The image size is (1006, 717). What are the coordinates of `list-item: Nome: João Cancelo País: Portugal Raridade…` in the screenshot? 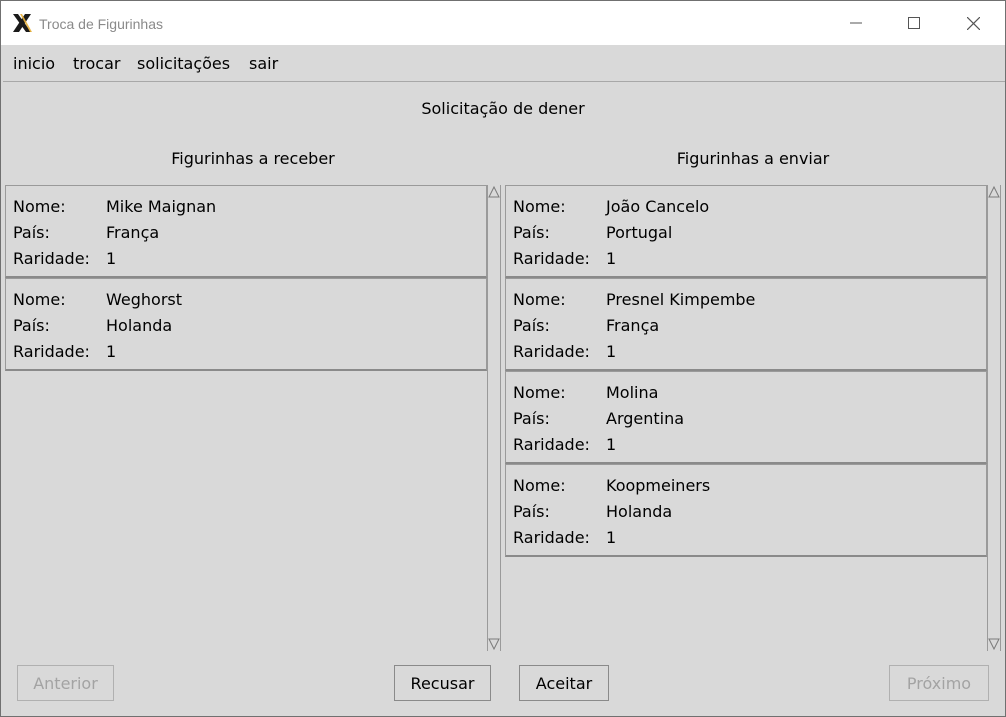 It's located at (746, 231).